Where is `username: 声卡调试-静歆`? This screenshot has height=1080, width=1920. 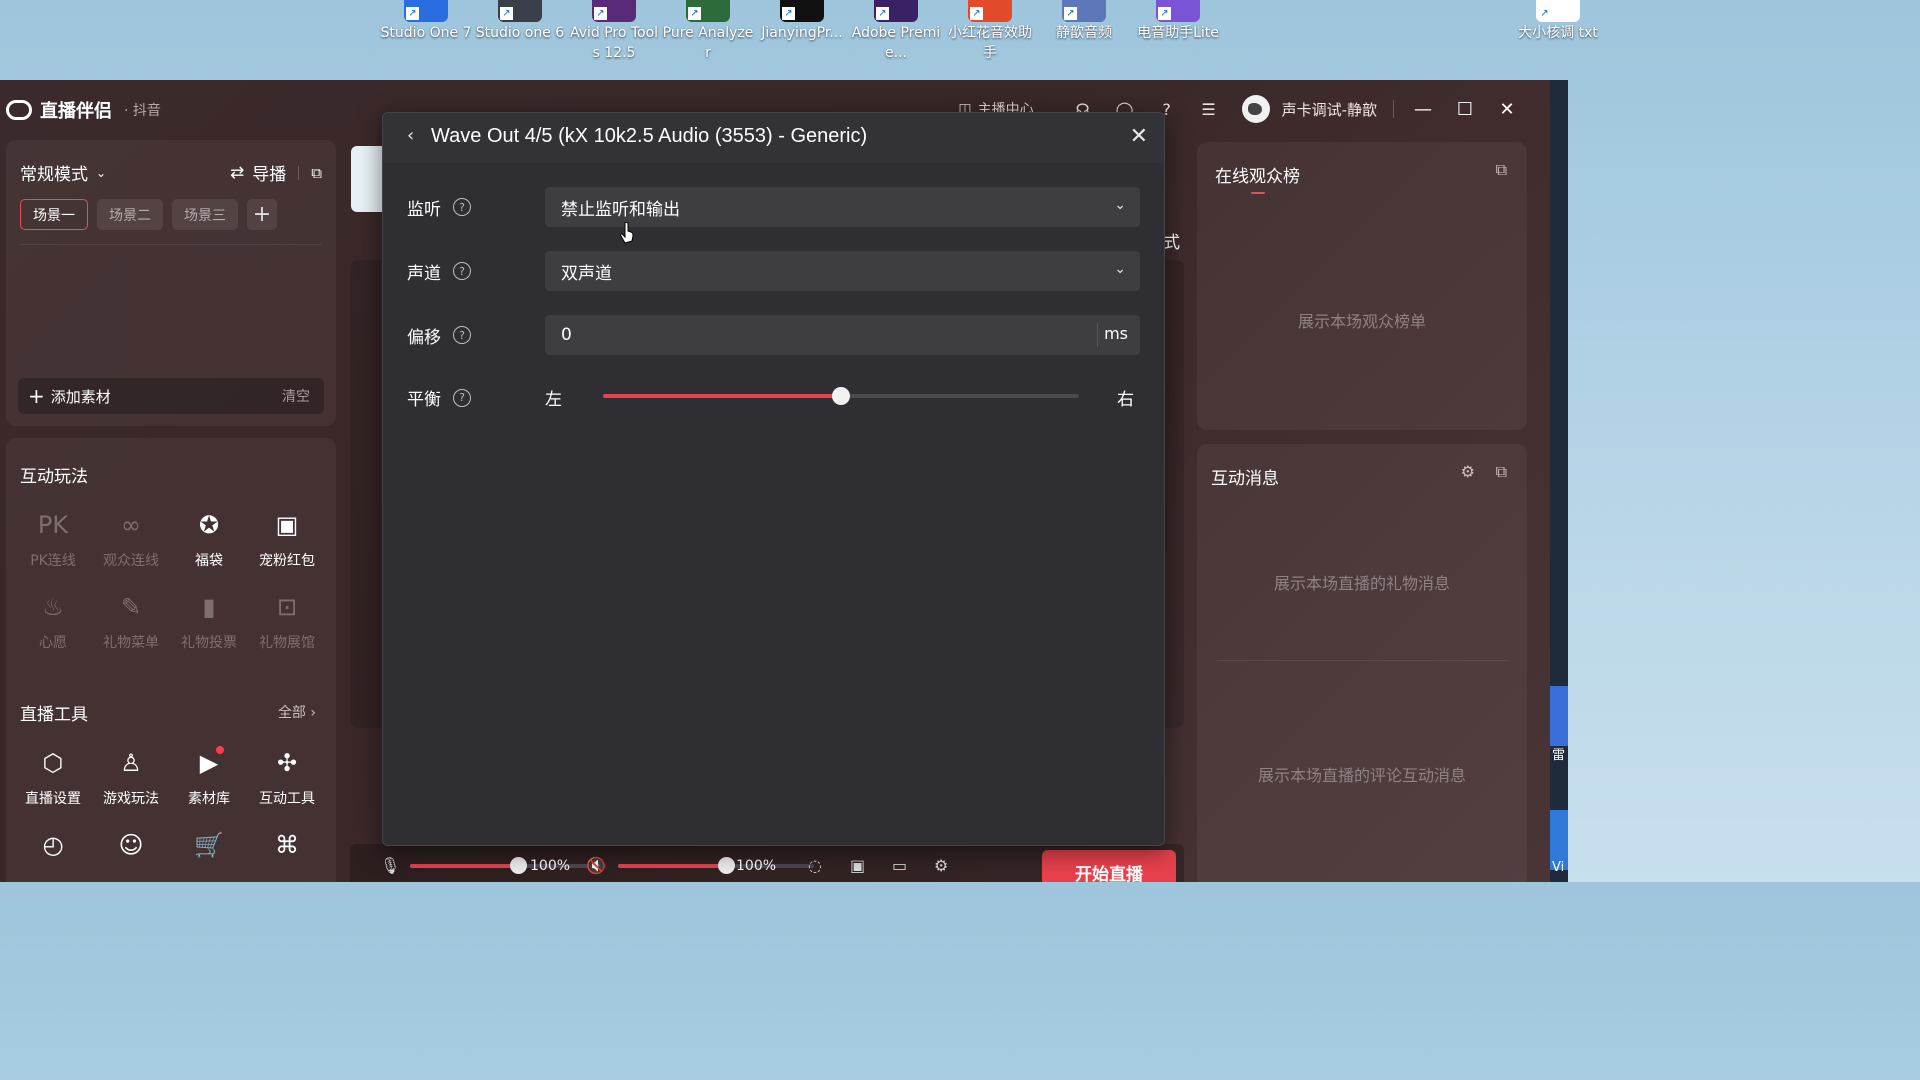
username: 声卡调试-静歆 is located at coordinates (1329, 109).